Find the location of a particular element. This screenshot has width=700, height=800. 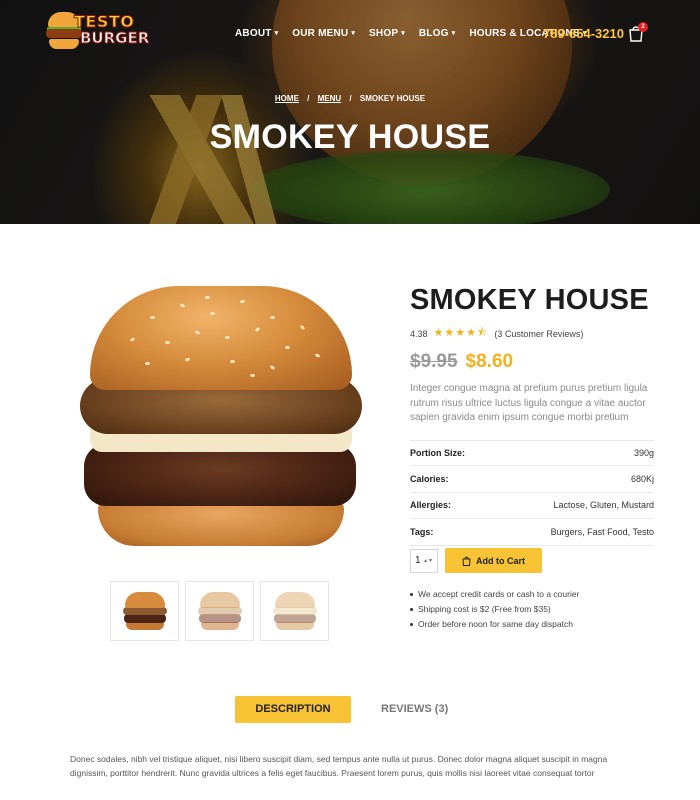

breadcrumb: HOME / MENU / SMOKEY HOUSE is located at coordinates (350, 98).